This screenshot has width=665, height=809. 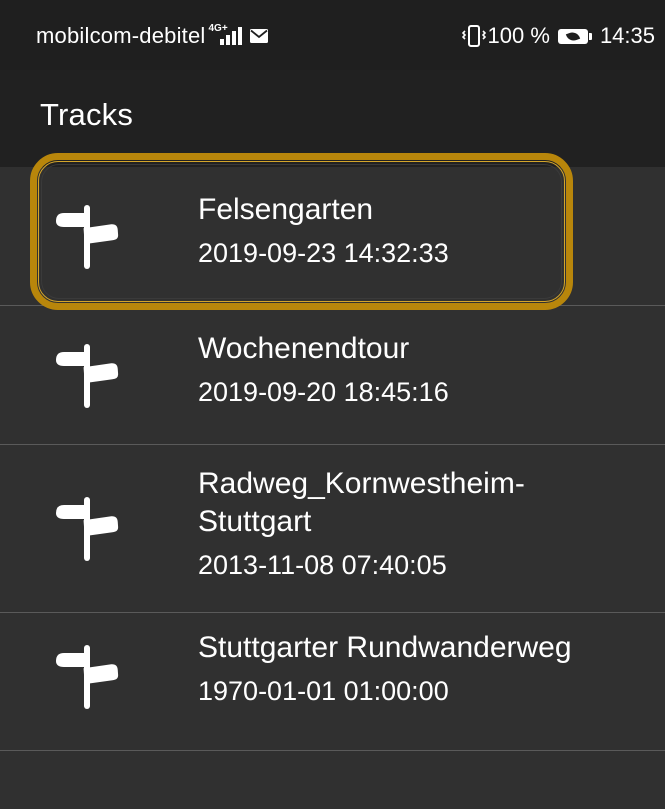 What do you see at coordinates (218, 28) in the screenshot?
I see `network-type: 4G+` at bounding box center [218, 28].